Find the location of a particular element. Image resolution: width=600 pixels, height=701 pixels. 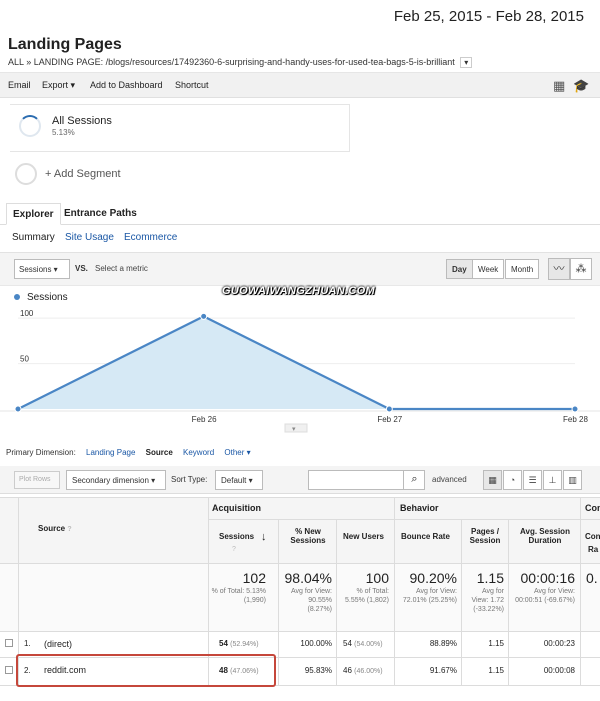

search-icon: ⌕ is located at coordinates (414, 480).